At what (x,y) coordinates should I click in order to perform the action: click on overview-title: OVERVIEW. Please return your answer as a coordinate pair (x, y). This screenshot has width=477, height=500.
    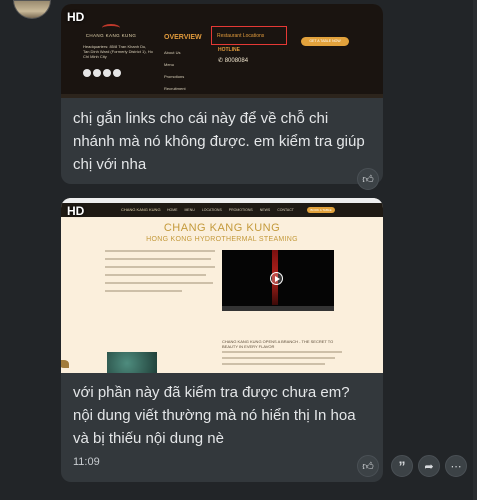
    Looking at the image, I should click on (183, 37).